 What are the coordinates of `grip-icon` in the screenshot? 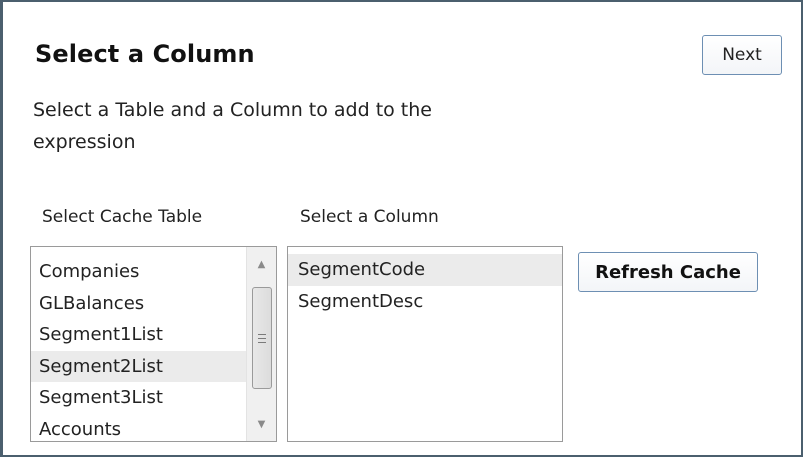 It's located at (262, 338).